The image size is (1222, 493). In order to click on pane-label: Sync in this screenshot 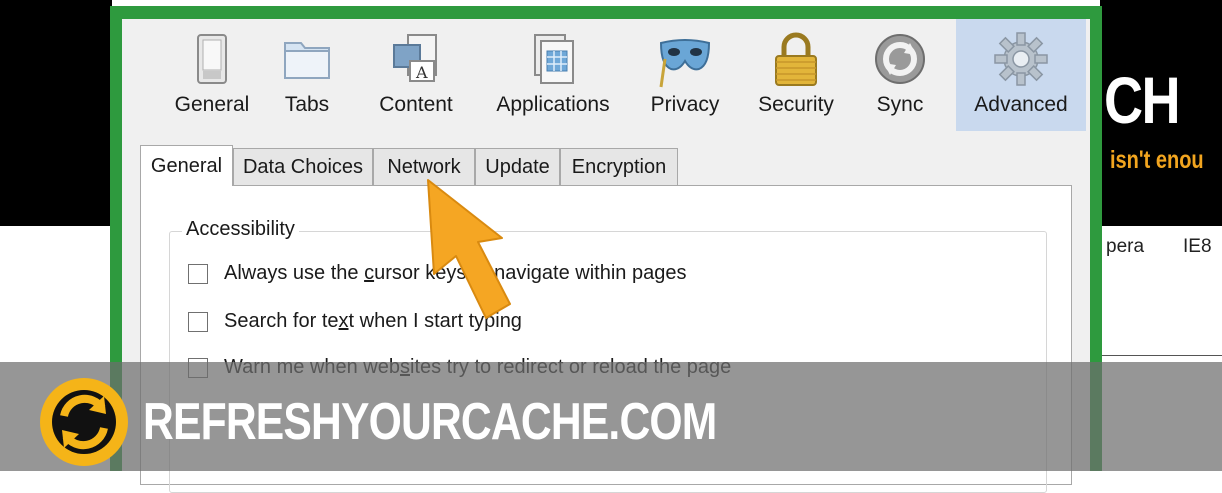, I will do `click(900, 104)`.